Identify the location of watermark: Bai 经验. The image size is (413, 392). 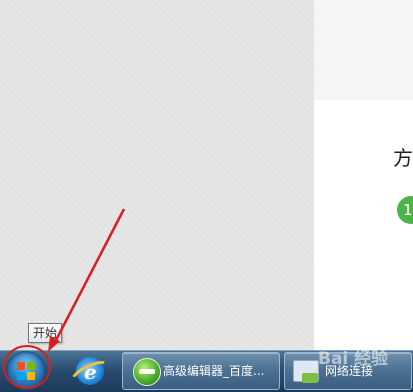
(353, 359).